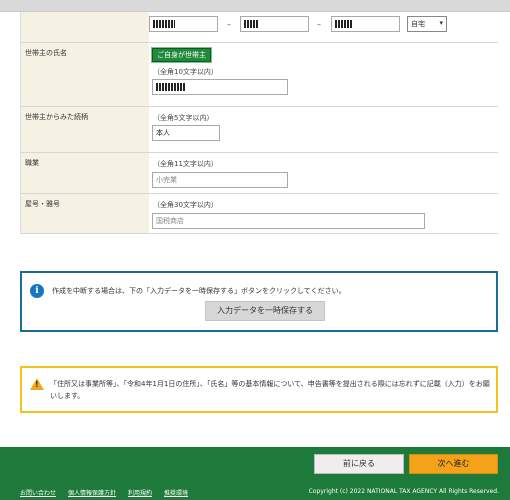  I want to click on occupation-label: 職業, so click(85, 173).